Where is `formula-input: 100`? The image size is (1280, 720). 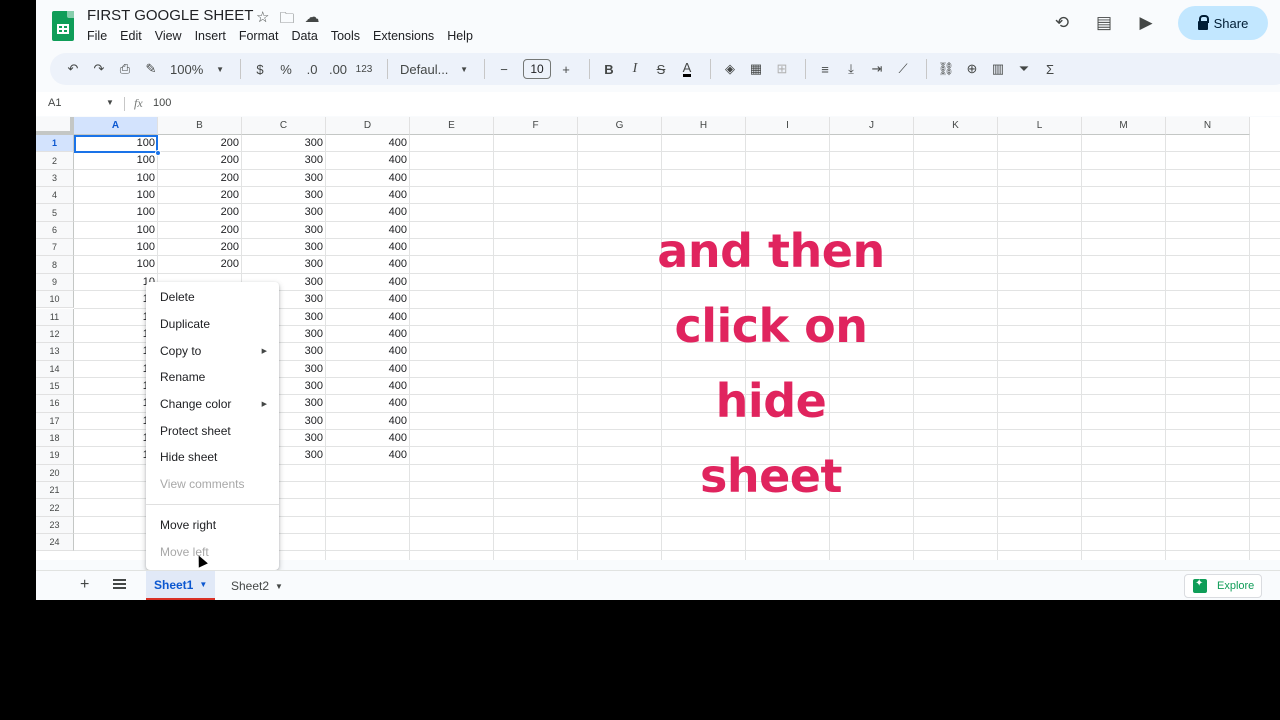
formula-input: 100 is located at coordinates (162, 103).